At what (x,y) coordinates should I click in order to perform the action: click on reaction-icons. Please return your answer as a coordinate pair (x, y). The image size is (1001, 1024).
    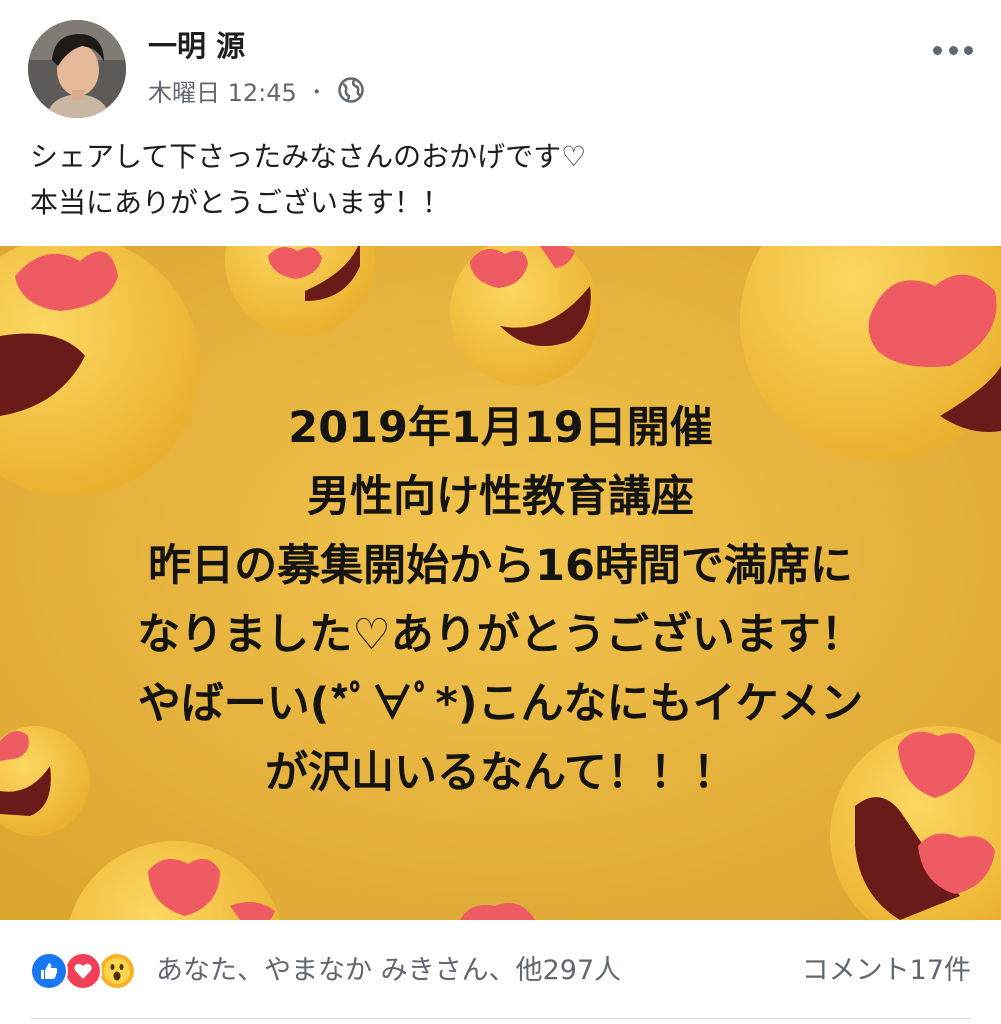
    Looking at the image, I should click on (89, 971).